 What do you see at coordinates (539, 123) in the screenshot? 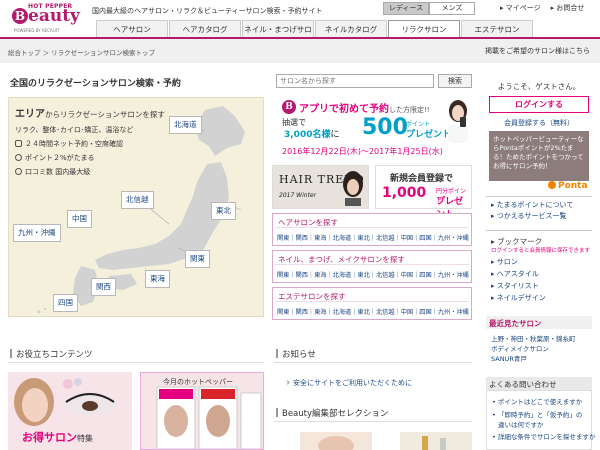
I see `register-link: 会員登録する（無料）` at bounding box center [539, 123].